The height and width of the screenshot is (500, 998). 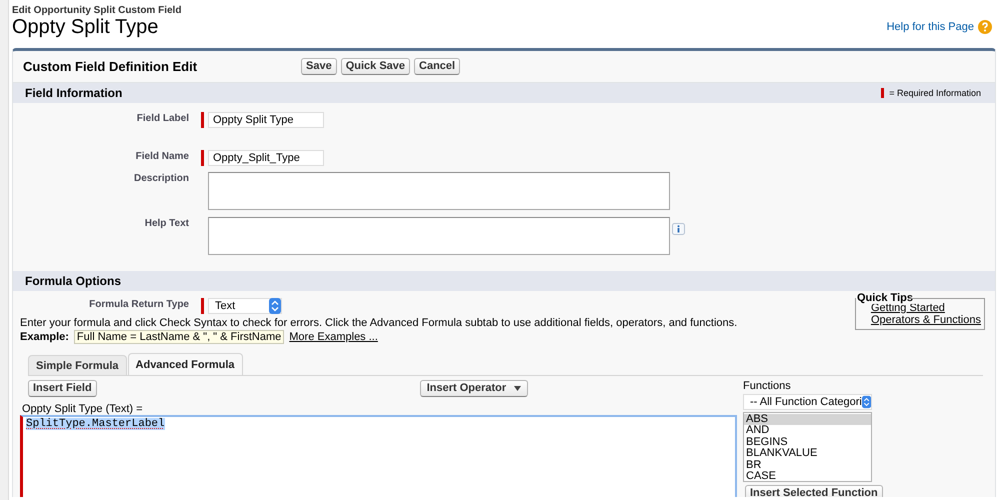 What do you see at coordinates (807, 476) in the screenshot?
I see `function-item: CASE` at bounding box center [807, 476].